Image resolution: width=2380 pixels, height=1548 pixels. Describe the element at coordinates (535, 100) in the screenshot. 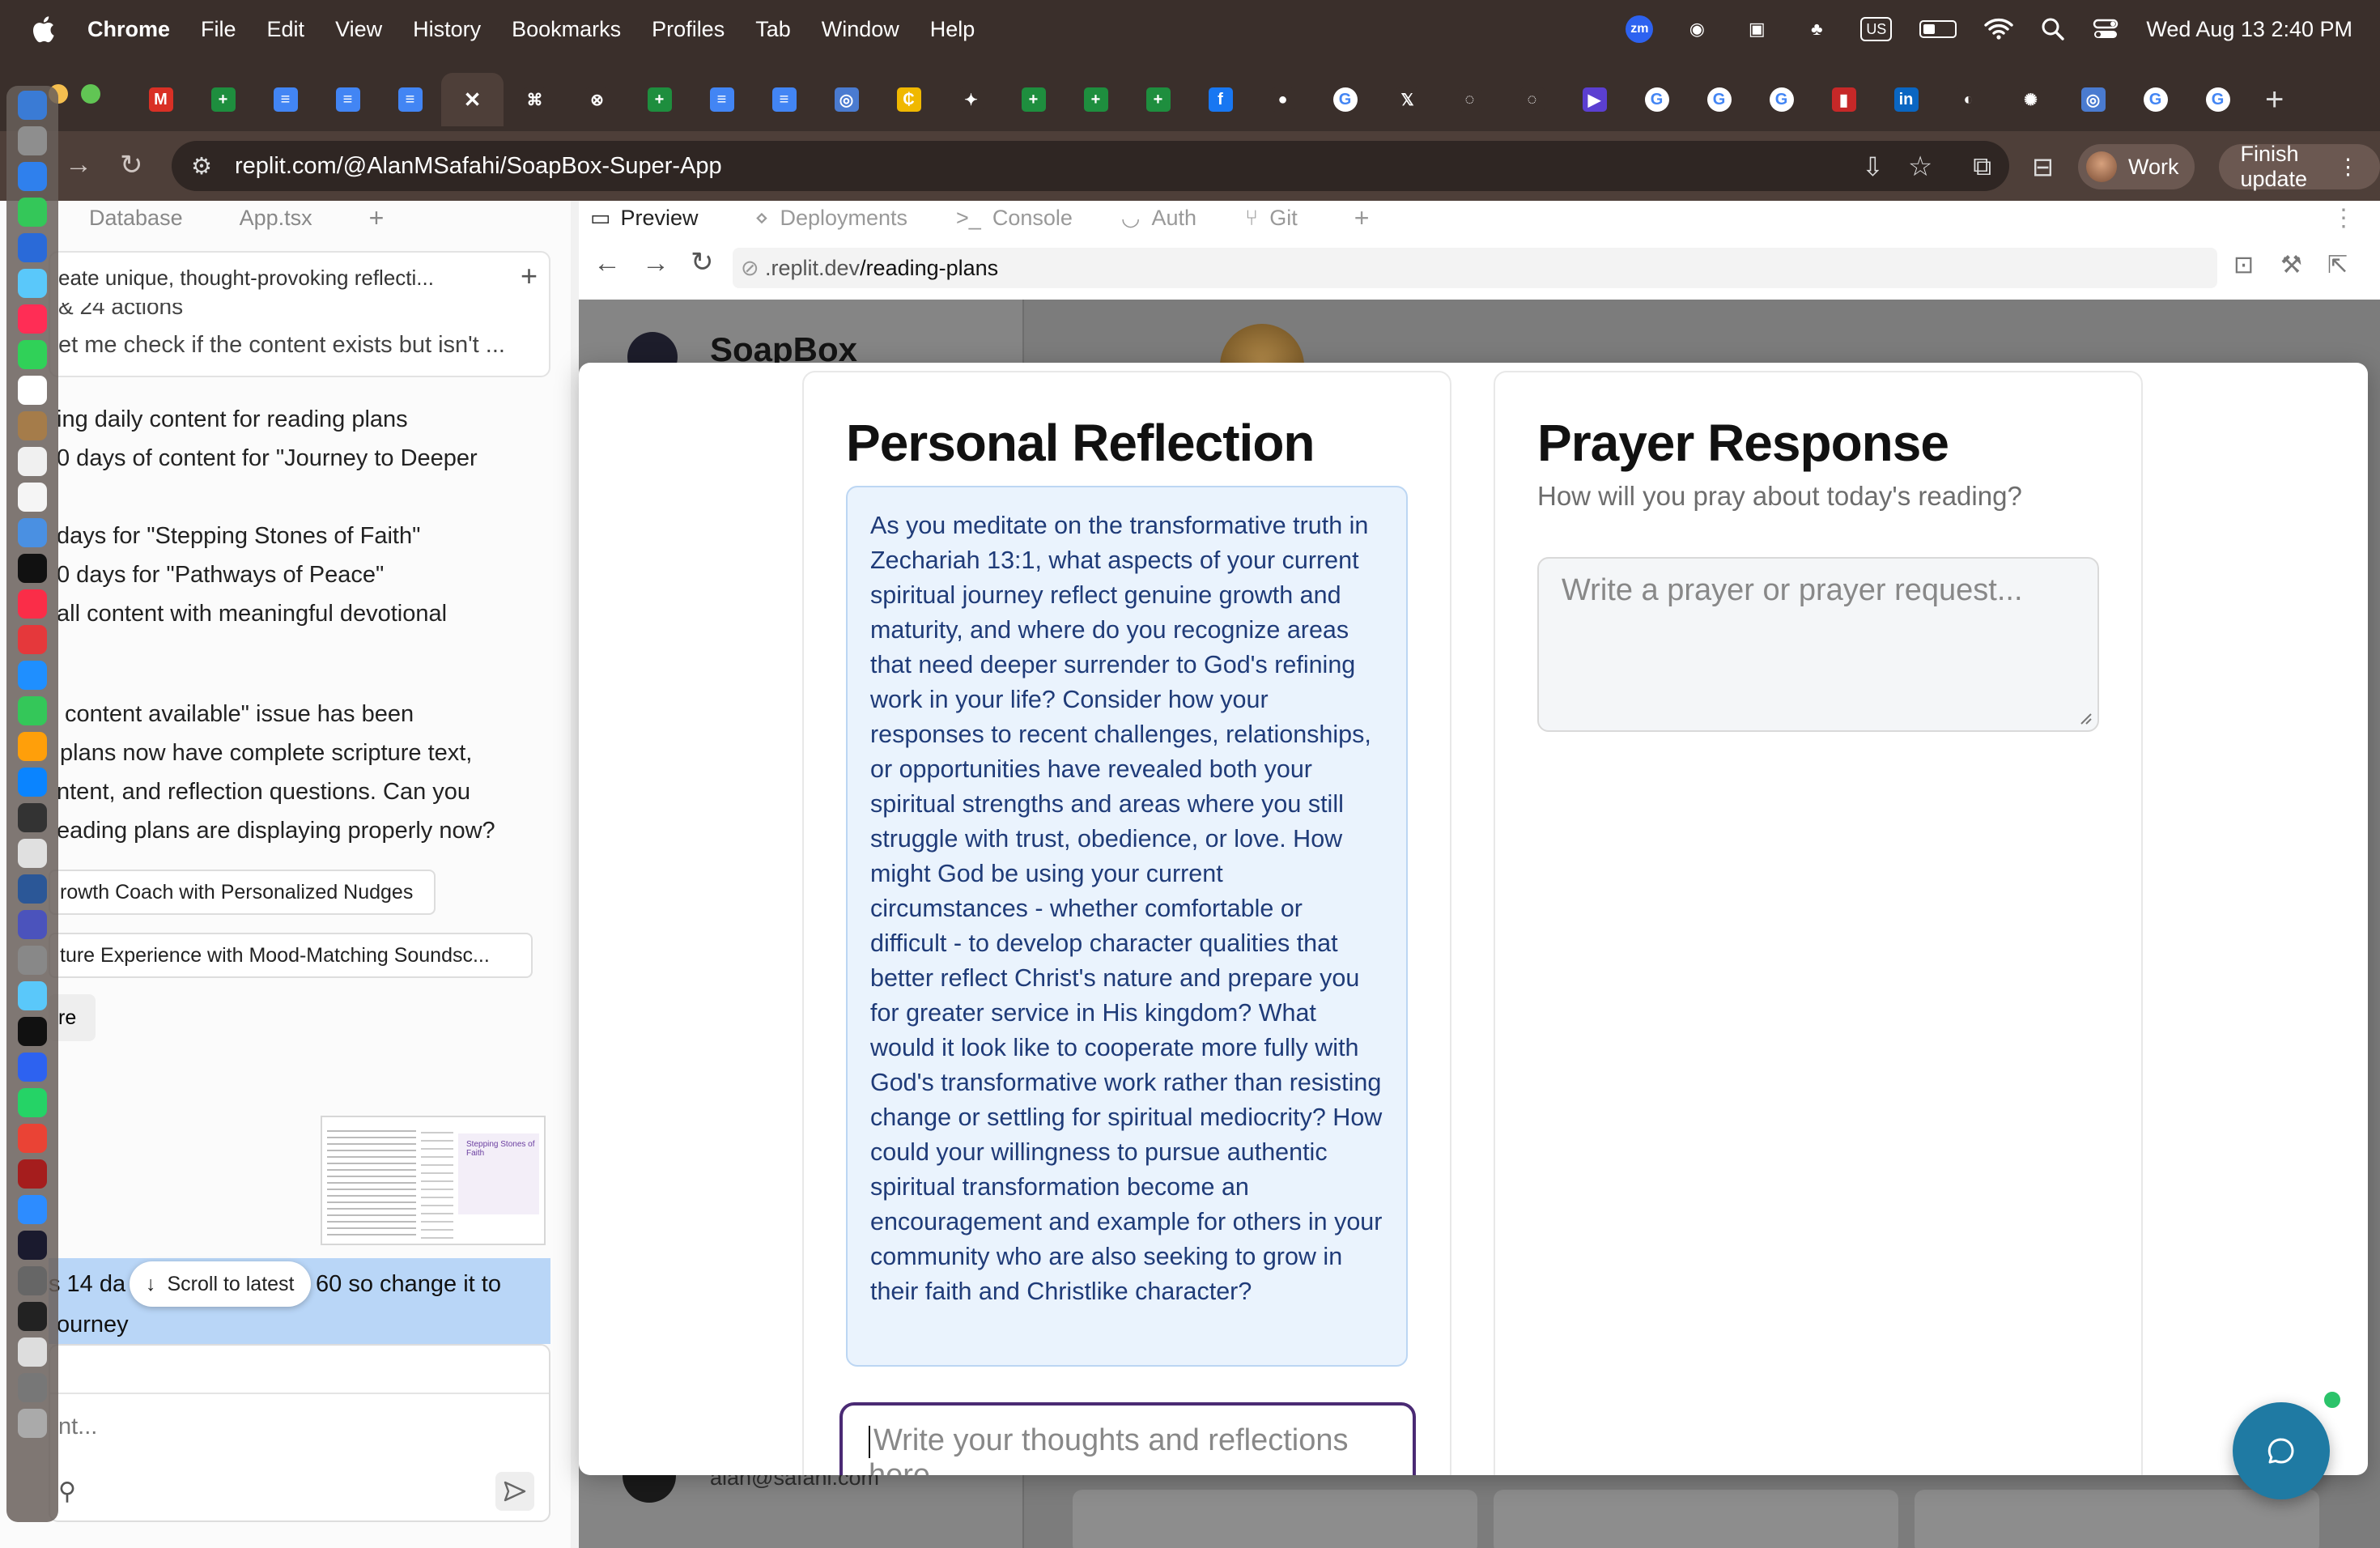

I see `browser-tab: ⌘` at that location.